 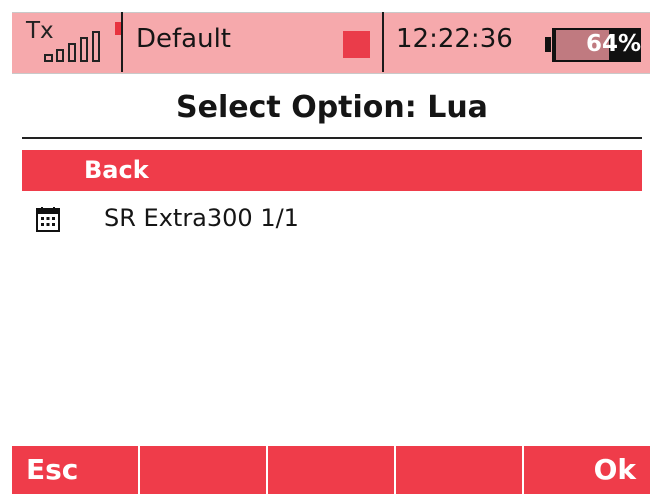 I want to click on status-indicator, so click(x=356, y=44).